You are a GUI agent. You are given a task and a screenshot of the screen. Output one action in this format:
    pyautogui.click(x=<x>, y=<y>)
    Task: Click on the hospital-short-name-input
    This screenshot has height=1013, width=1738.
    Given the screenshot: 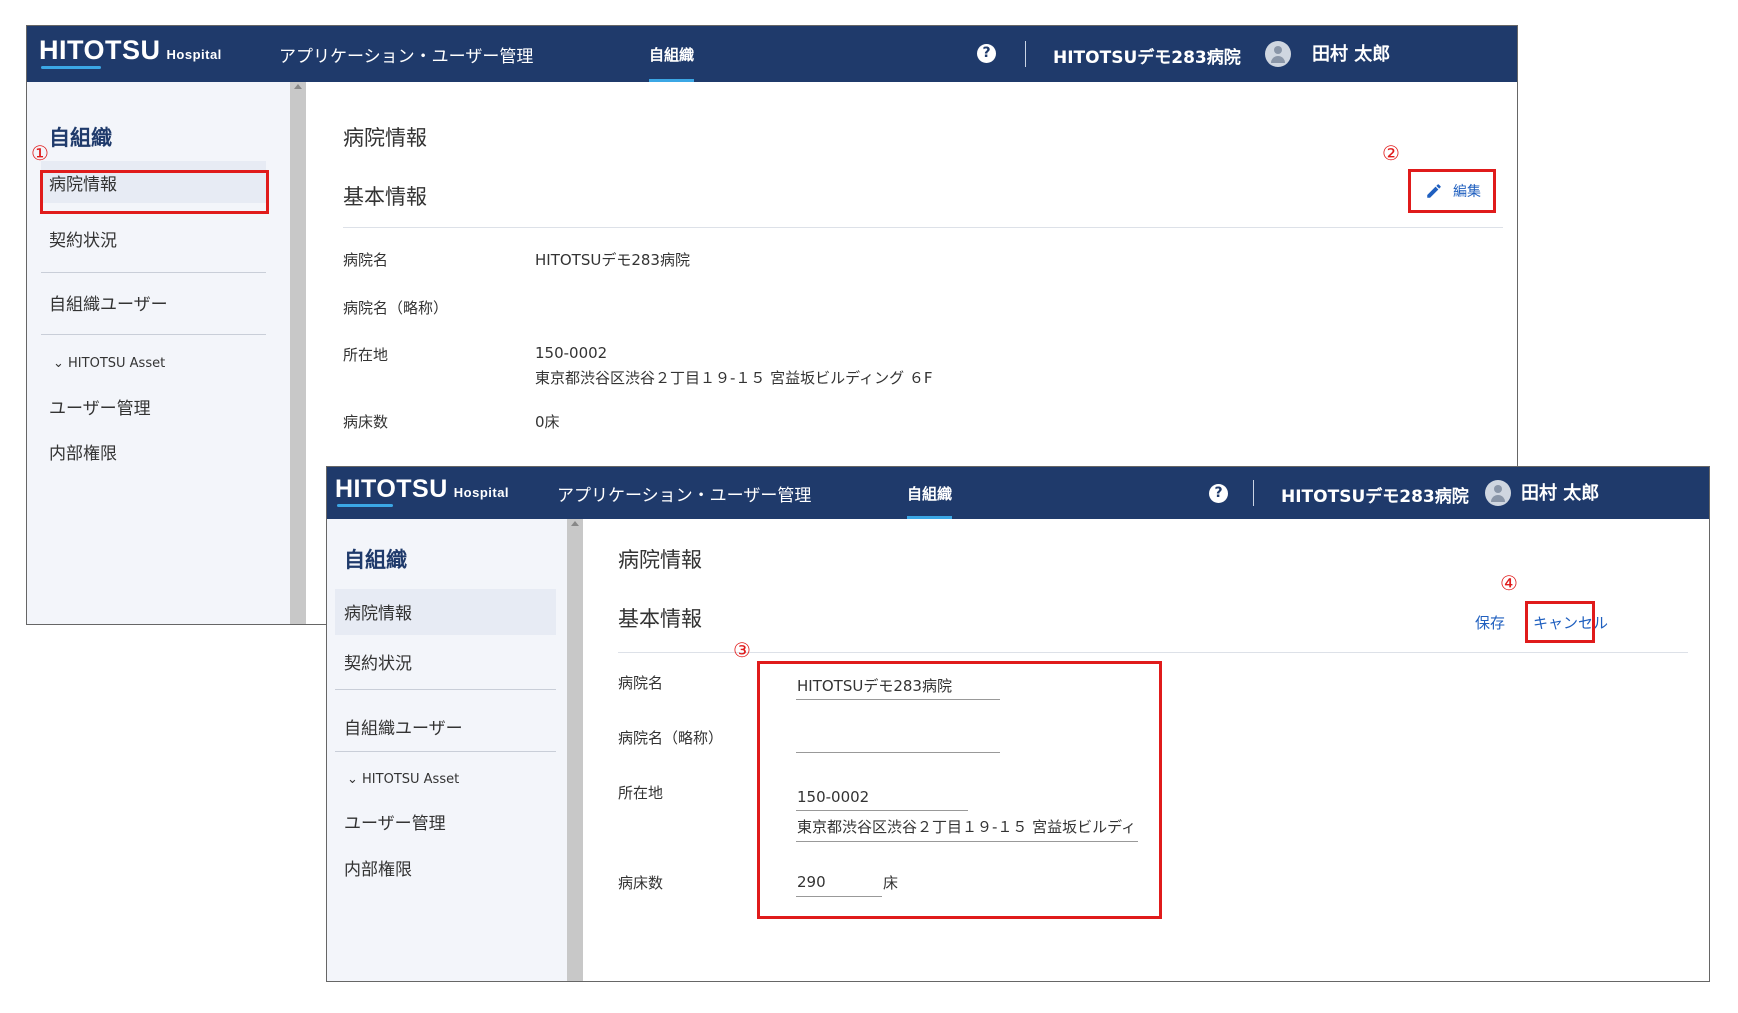 What is the action you would take?
    pyautogui.click(x=898, y=739)
    